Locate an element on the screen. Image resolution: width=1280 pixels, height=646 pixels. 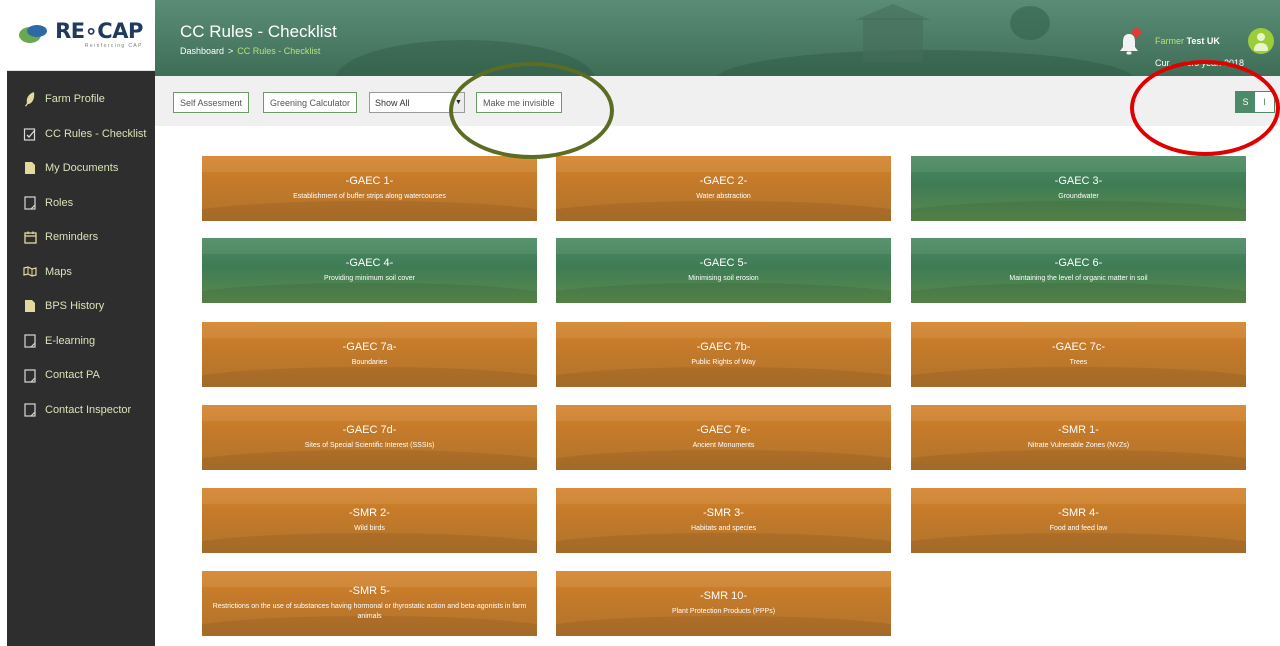
rule-description: Nitrate Vulnerable Zones (NVZs) is located at coordinates (1078, 445).